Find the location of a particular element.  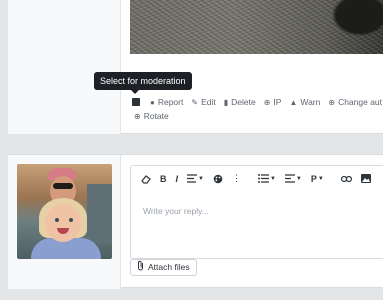

change-author-label: Change aut is located at coordinates (360, 102).